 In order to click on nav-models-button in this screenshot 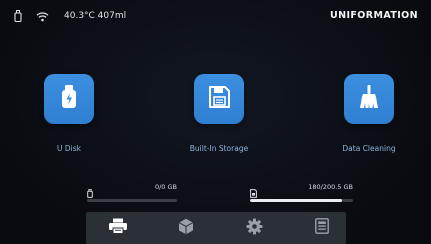, I will do `click(186, 228)`.